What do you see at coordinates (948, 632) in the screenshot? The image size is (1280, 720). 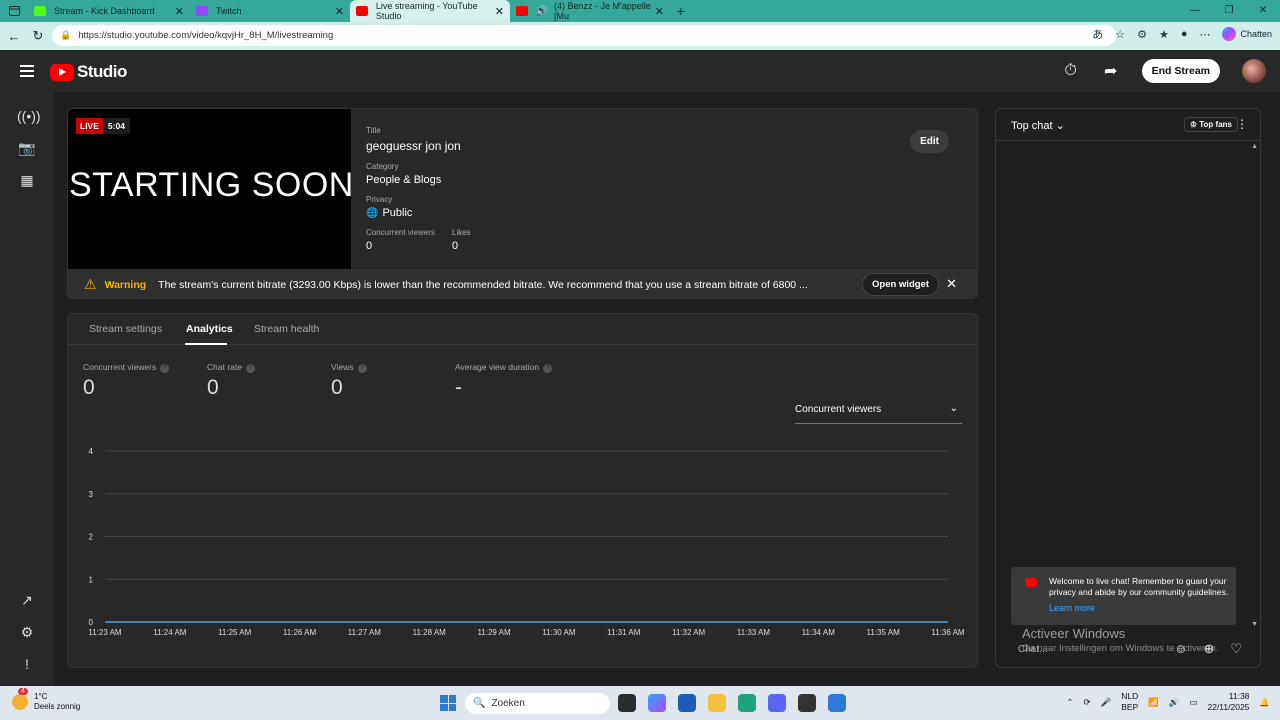 I see `x-tick-label: 11:36 AM` at bounding box center [948, 632].